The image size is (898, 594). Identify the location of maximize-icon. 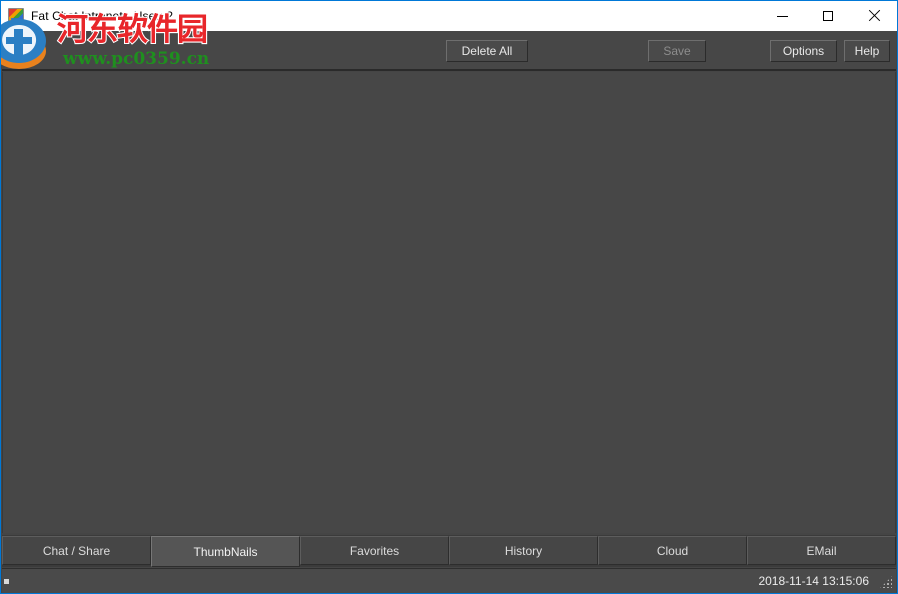
(828, 16).